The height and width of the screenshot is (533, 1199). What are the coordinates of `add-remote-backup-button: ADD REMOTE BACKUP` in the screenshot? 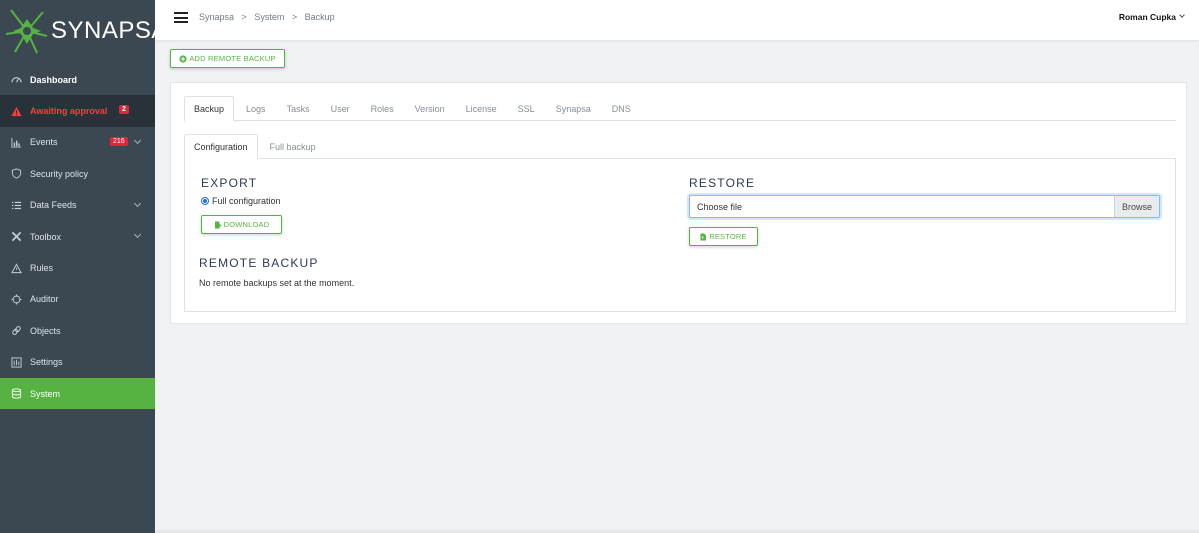 It's located at (227, 58).